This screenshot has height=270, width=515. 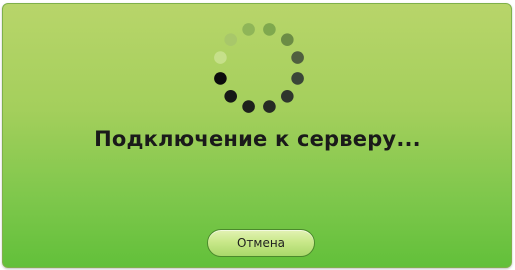 I want to click on cancel-button: Отмена, so click(x=261, y=243).